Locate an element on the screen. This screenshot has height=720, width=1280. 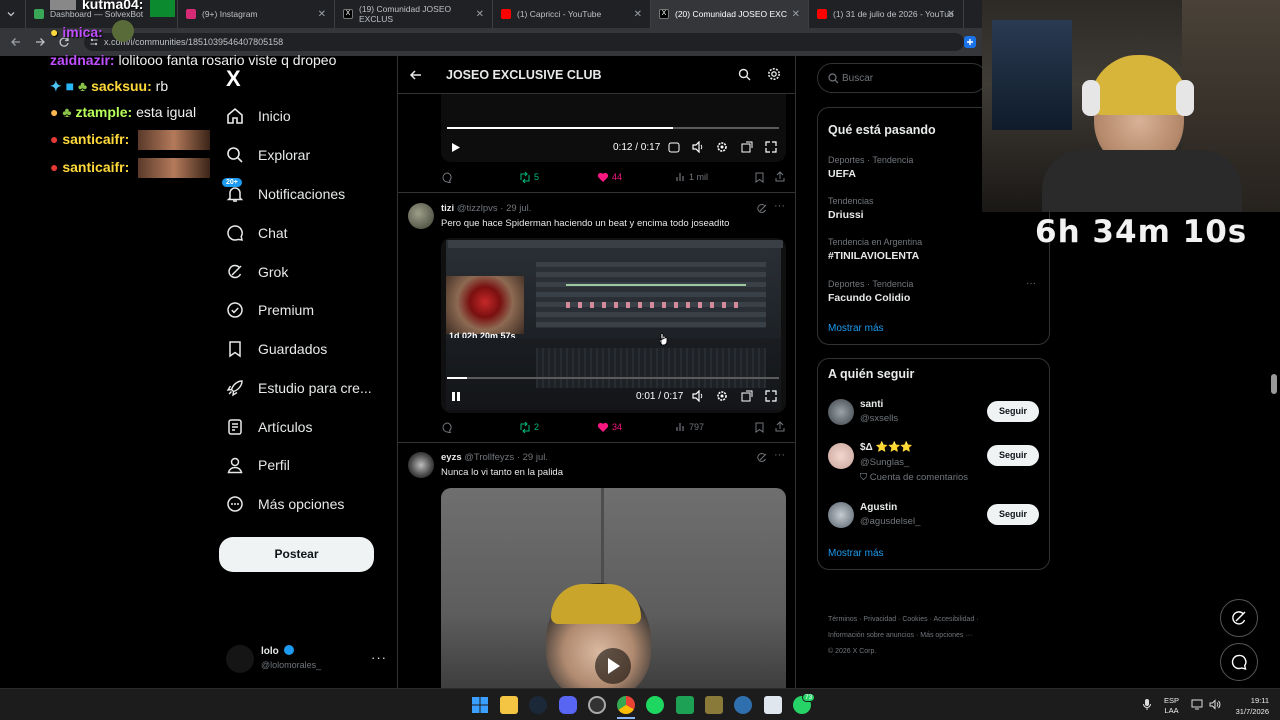
author-avatar is located at coordinates (421, 216).